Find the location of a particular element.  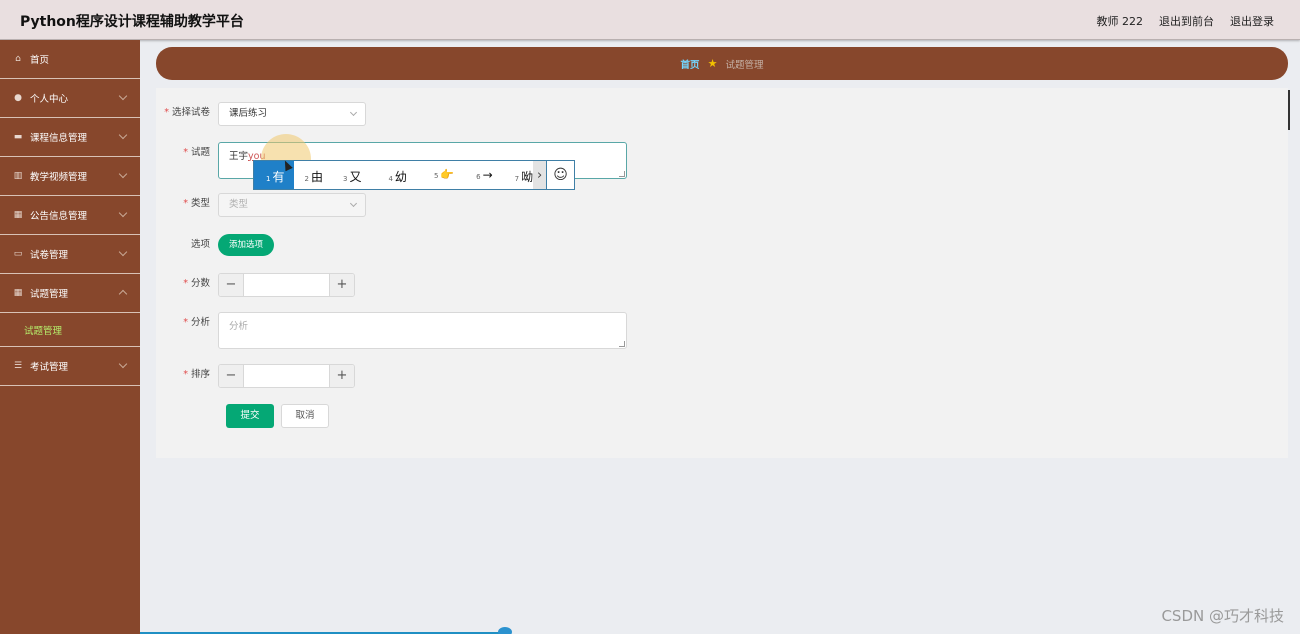

user-icon: ● is located at coordinates (18, 98).